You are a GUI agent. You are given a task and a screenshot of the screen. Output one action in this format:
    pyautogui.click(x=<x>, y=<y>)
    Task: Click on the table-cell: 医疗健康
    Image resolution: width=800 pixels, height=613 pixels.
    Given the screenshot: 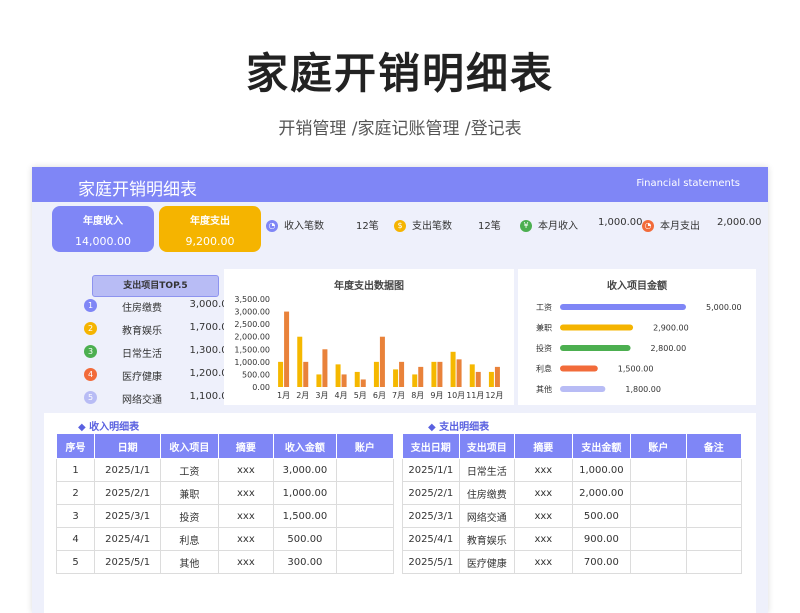 What is the action you would take?
    pyautogui.click(x=487, y=562)
    